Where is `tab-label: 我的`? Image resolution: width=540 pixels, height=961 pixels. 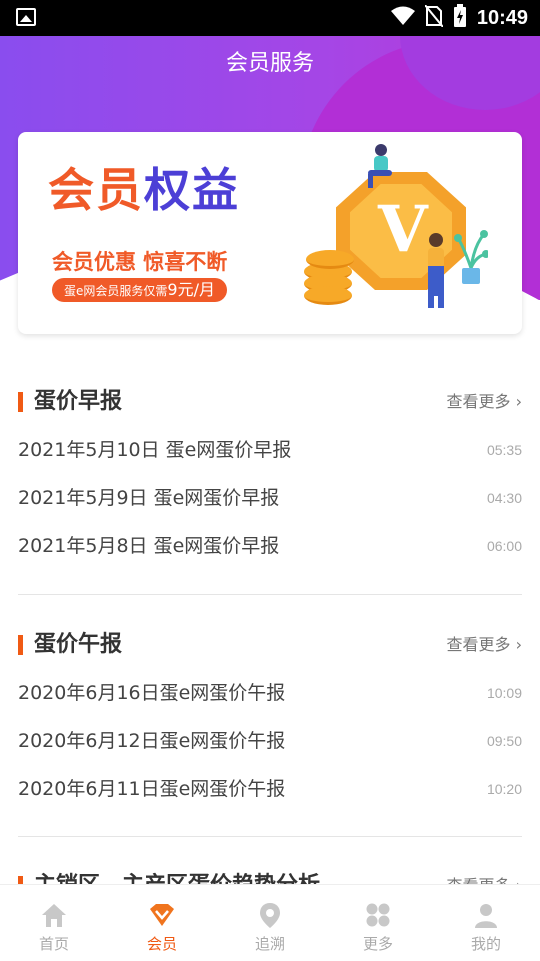 tab-label: 我的 is located at coordinates (485, 944).